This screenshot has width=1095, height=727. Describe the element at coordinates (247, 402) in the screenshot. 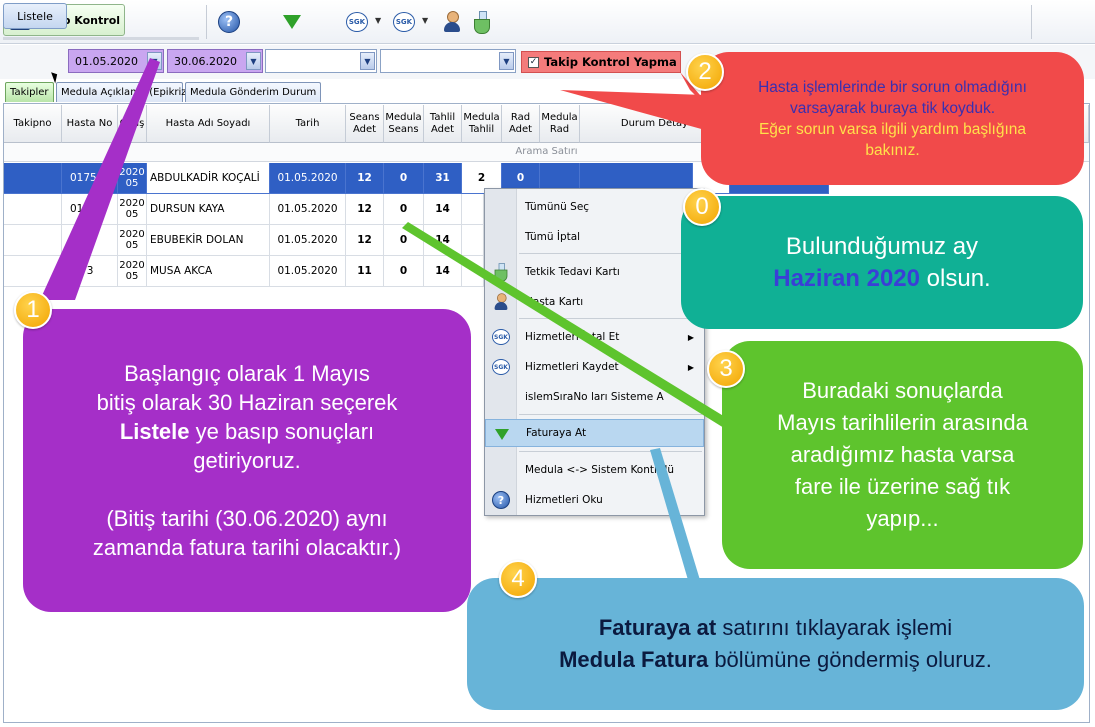

I see `callout-1-line-2: bitiş olarak 30 Haziran seçerek` at that location.